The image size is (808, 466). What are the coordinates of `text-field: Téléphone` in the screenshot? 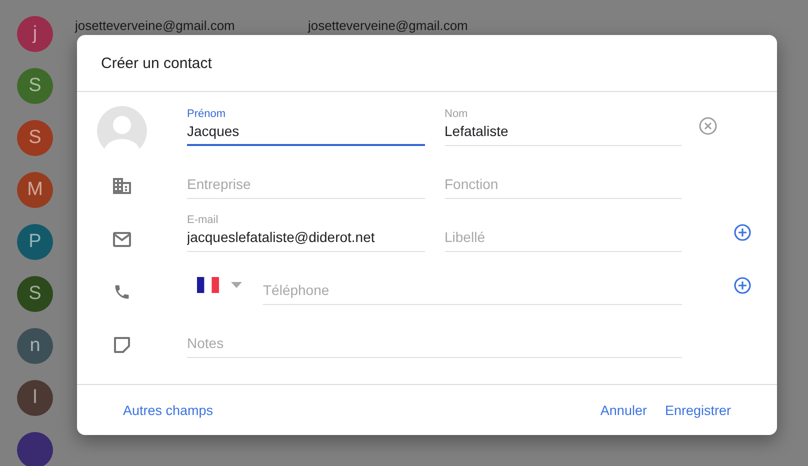 It's located at (472, 292).